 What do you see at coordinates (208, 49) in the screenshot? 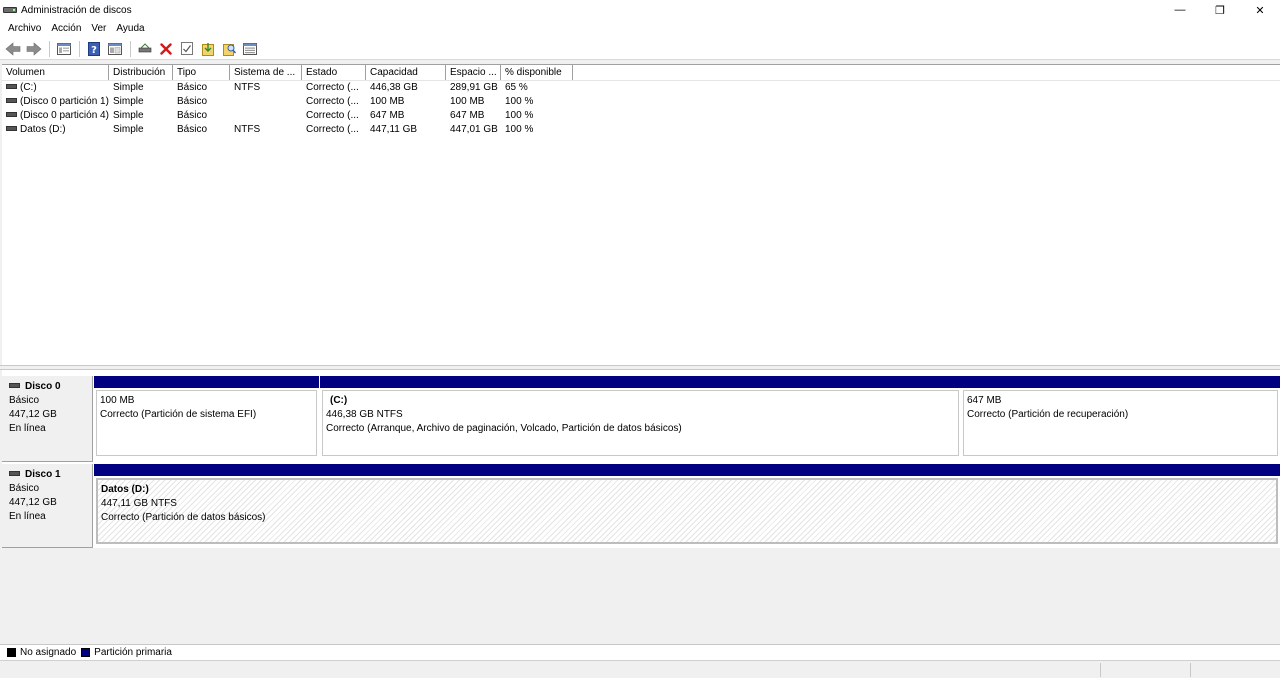
I see `import-icon` at bounding box center [208, 49].